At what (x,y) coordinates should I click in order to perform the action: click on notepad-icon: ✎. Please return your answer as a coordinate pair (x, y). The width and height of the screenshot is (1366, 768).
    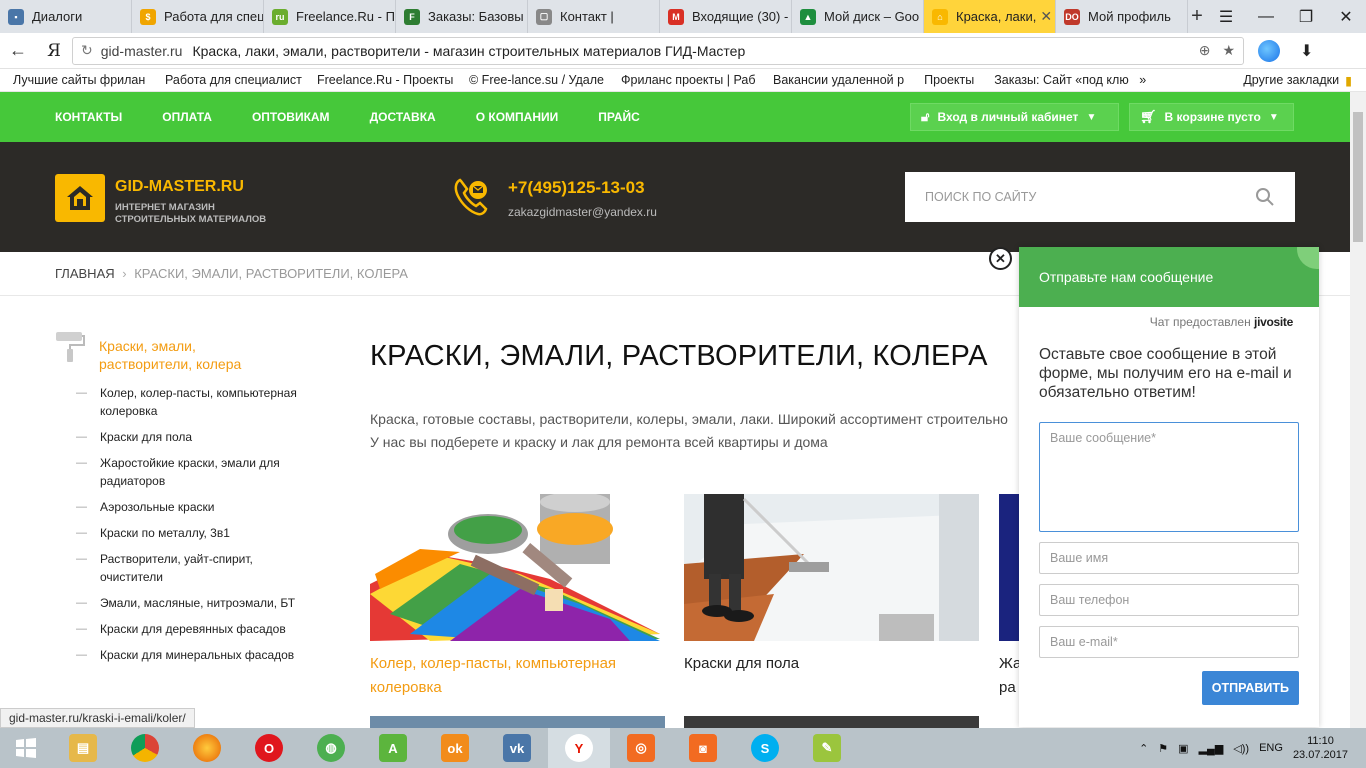
    Looking at the image, I should click on (827, 748).